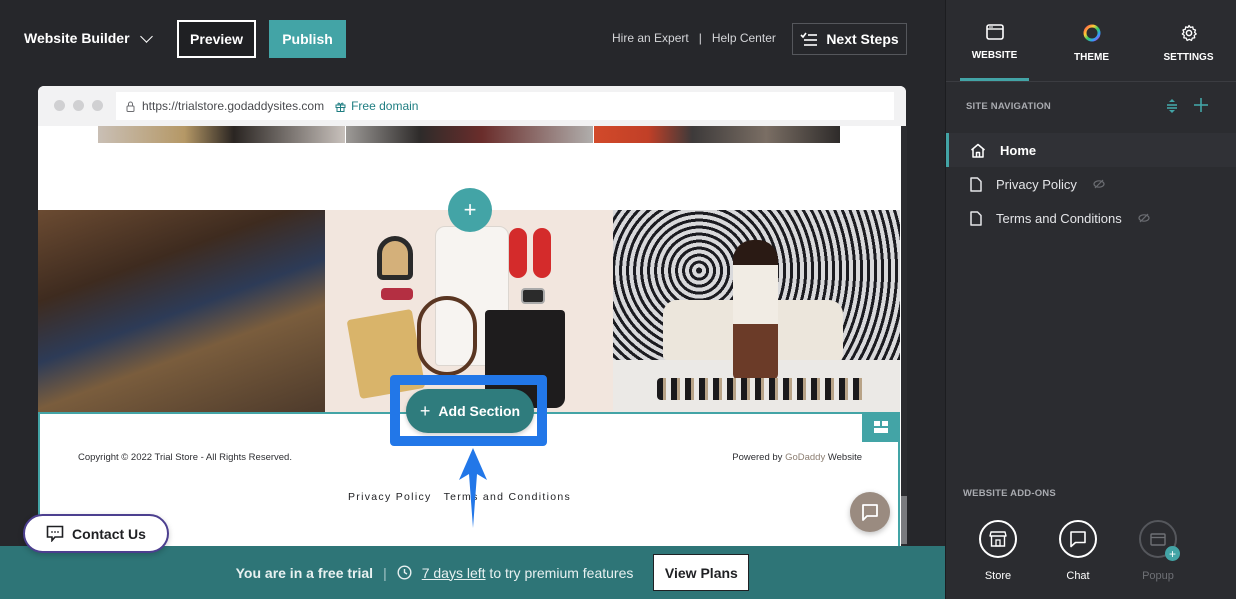  I want to click on addon-chat: Chat, so click(1078, 551).